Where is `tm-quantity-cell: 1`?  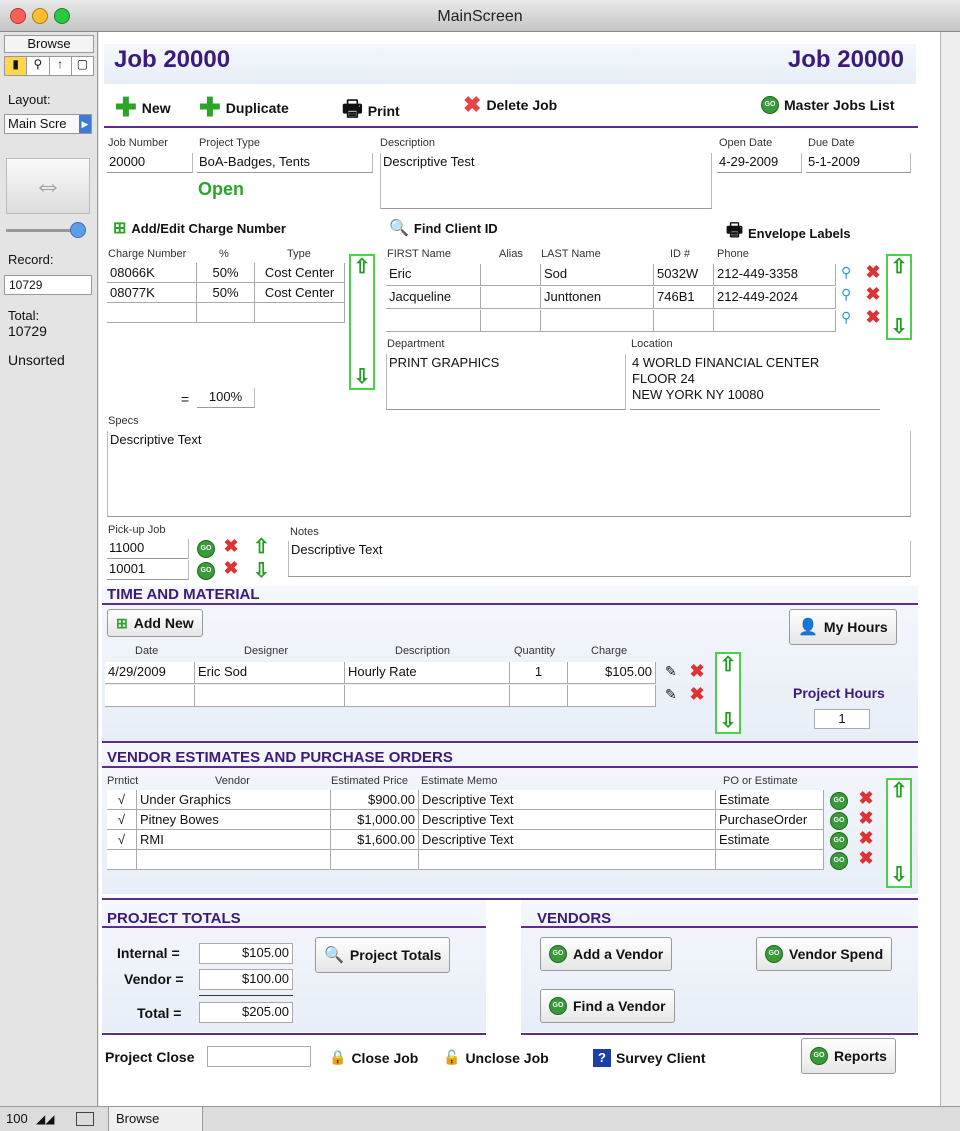 tm-quantity-cell: 1 is located at coordinates (539, 673).